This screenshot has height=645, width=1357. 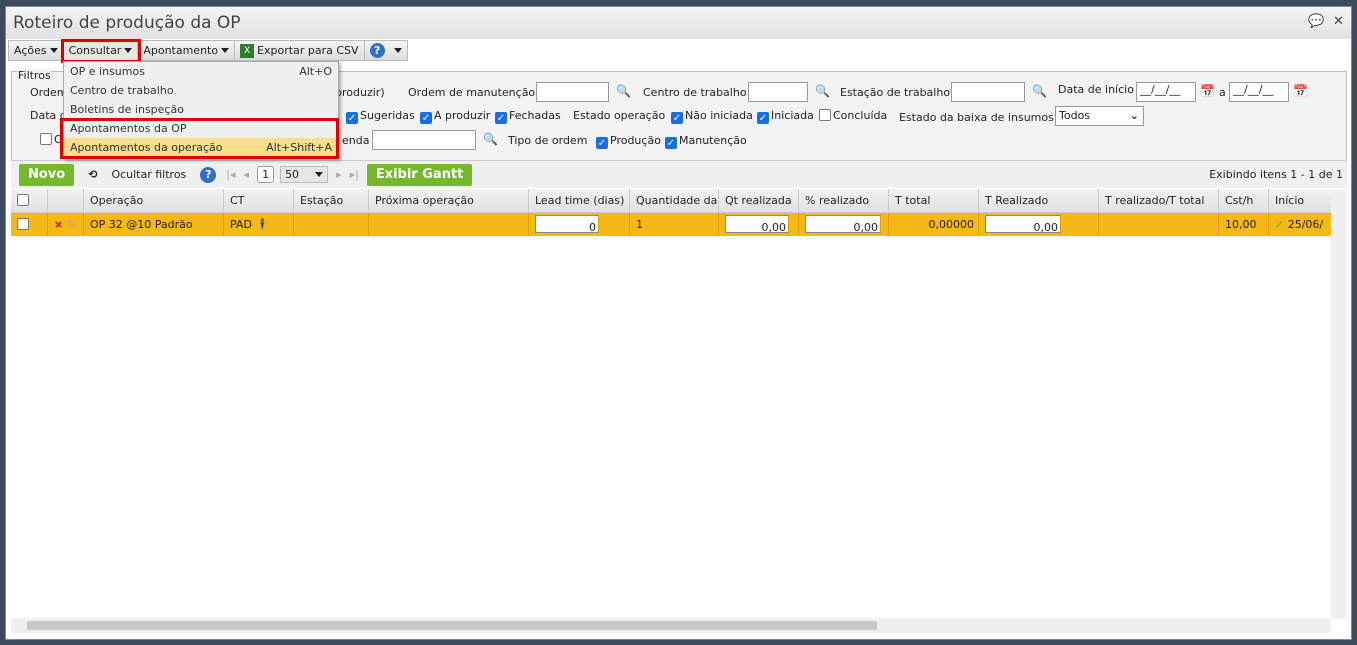 I want to click on refresh-icon: ⟲, so click(x=92, y=174).